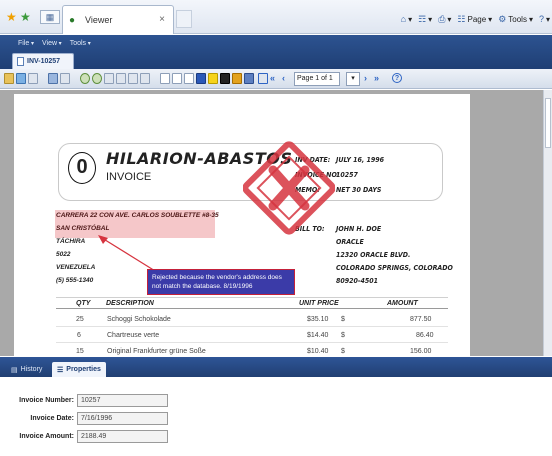  Describe the element at coordinates (9, 78) in the screenshot. I see `open-icon` at that location.